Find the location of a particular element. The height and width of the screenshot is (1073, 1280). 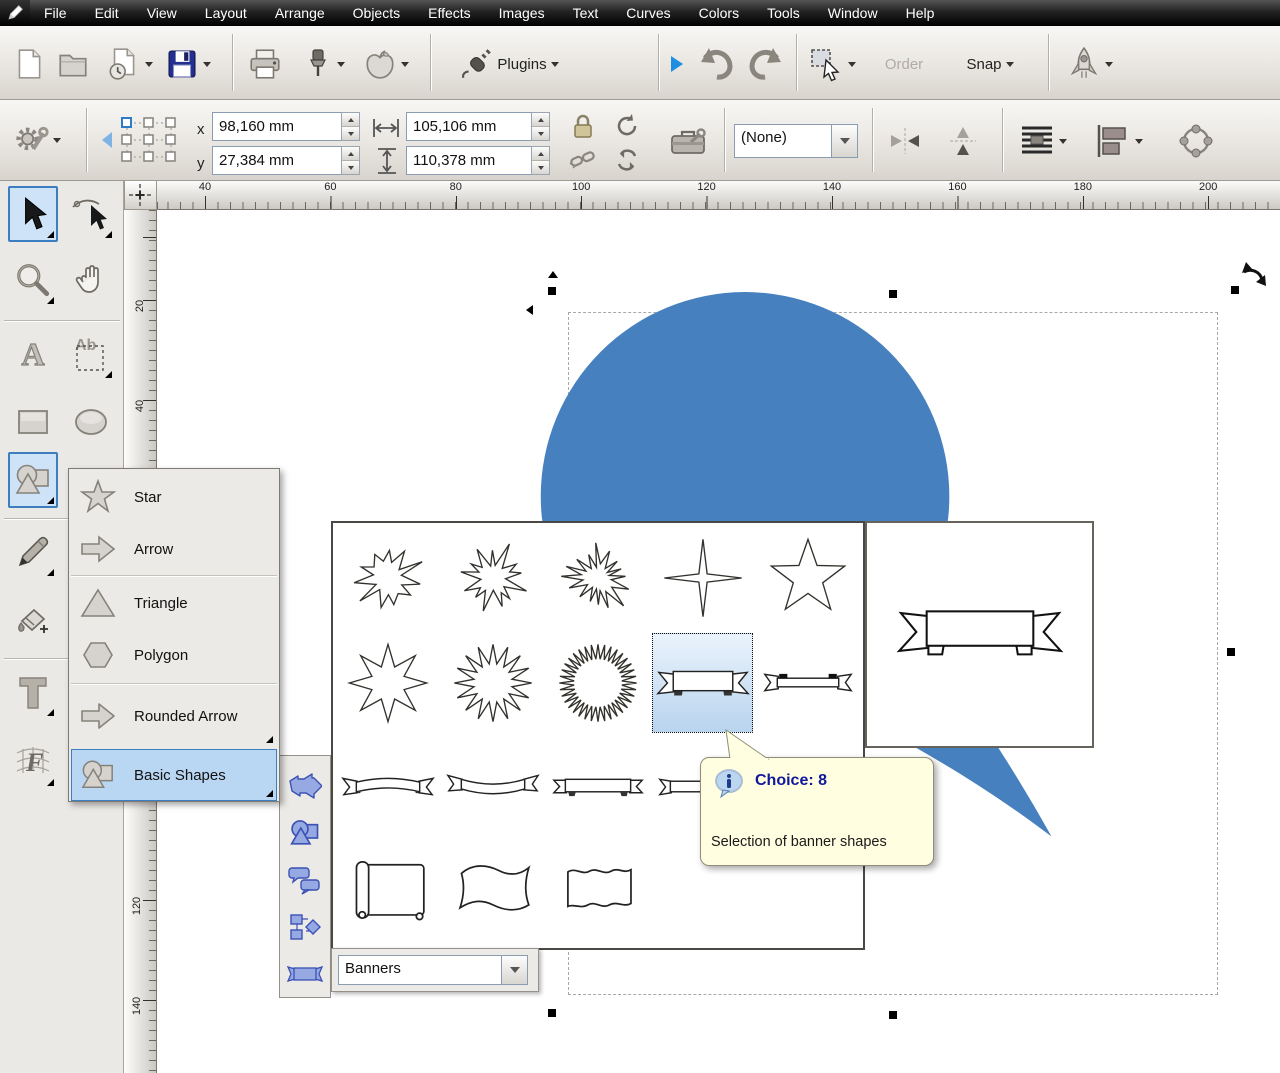

text-tool is located at coordinates (33, 692).